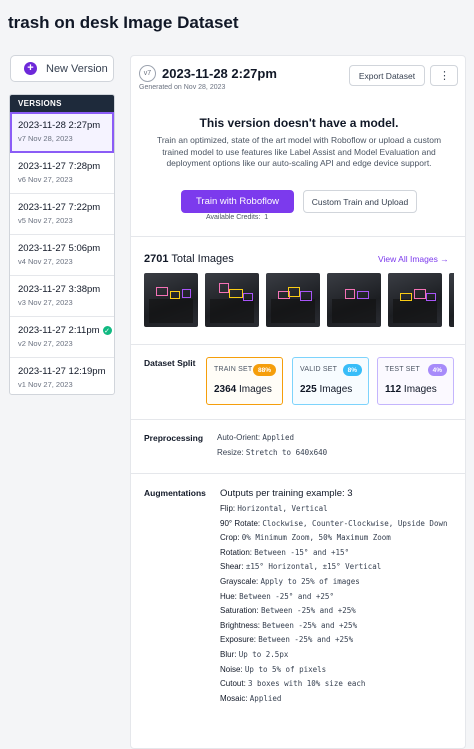 This screenshot has height=749, width=474. I want to click on version-item-v4: 2023-11-27 5:06pm v4 Nov 27, 2023, so click(62, 255).